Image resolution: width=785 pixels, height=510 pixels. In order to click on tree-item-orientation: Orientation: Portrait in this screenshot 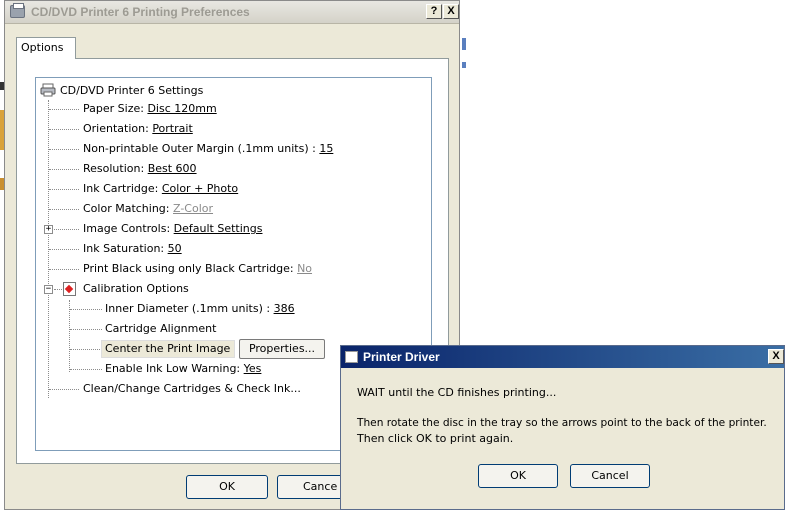, I will do `click(138, 129)`.